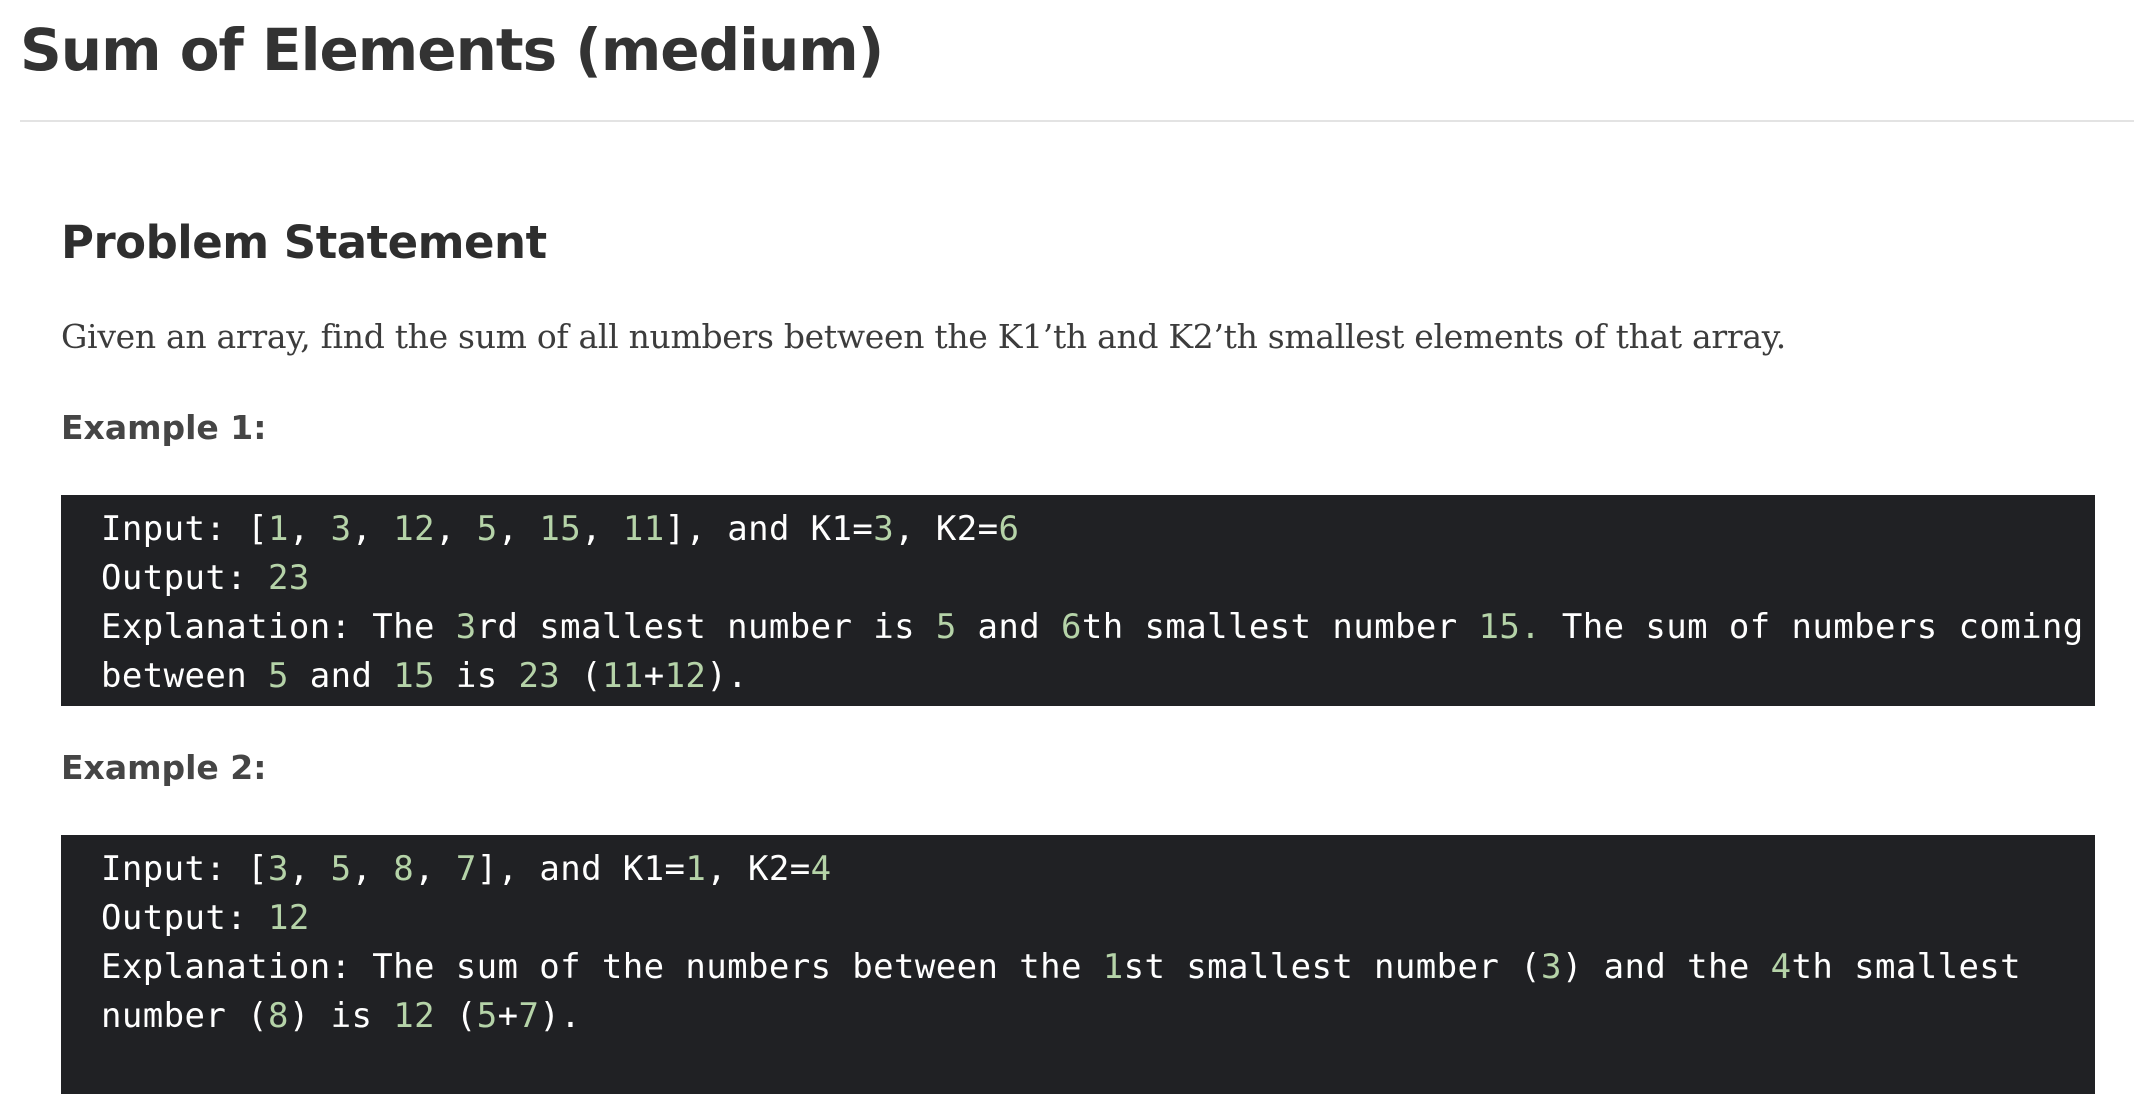  I want to click on code-line: Output: 23, so click(1078, 578).